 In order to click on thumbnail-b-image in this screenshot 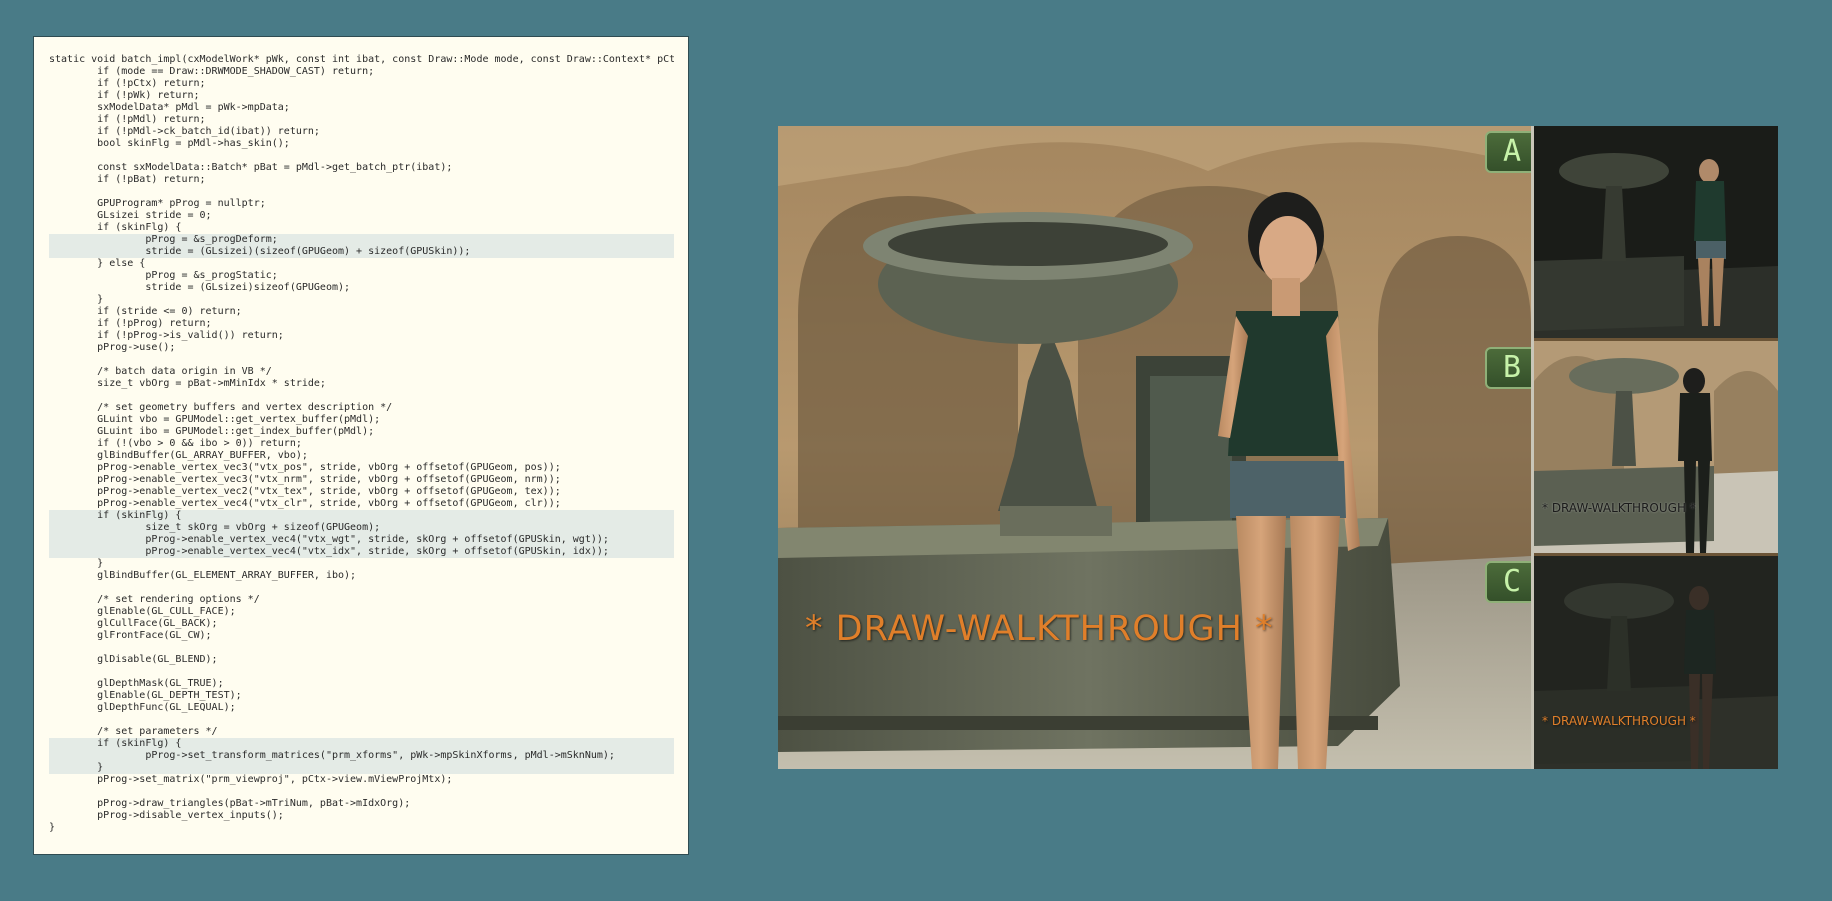, I will do `click(1656, 447)`.